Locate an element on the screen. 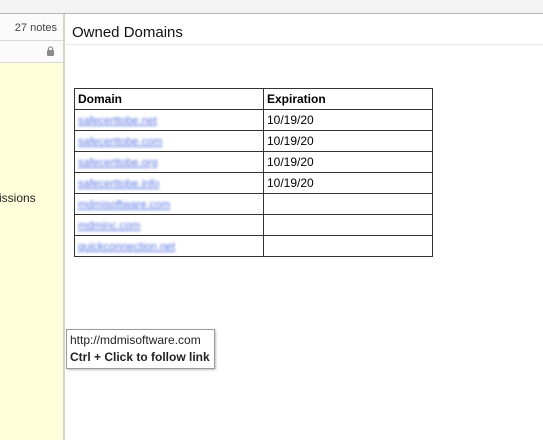  table-row: safecerttobe.info 10/19/20 is located at coordinates (253, 183).